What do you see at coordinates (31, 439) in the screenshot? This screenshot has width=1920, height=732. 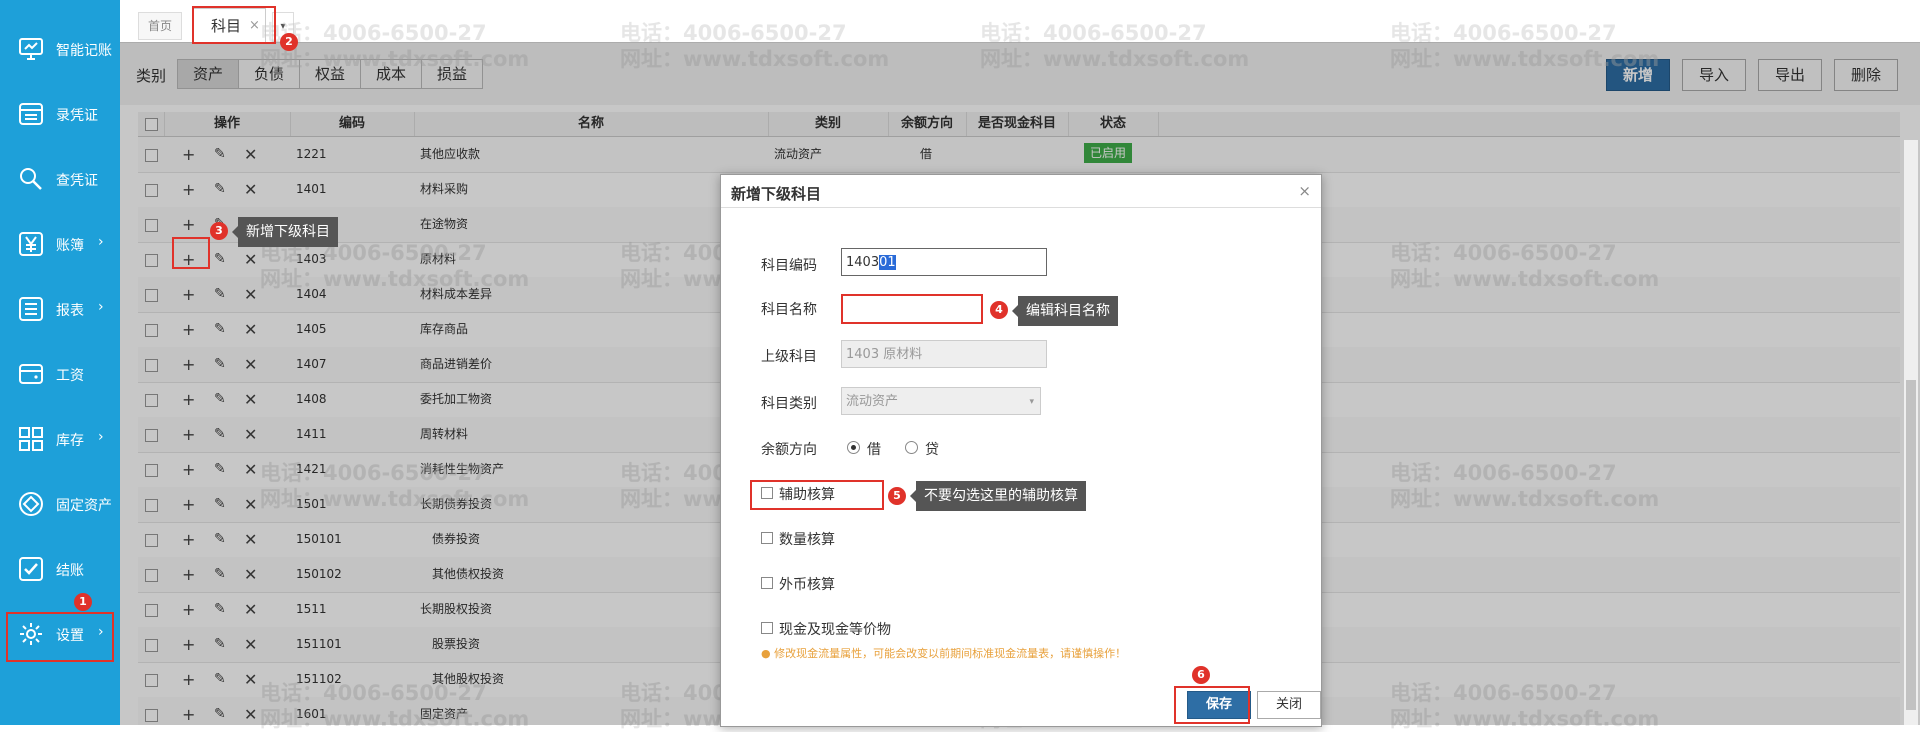 I see `grid-icon` at bounding box center [31, 439].